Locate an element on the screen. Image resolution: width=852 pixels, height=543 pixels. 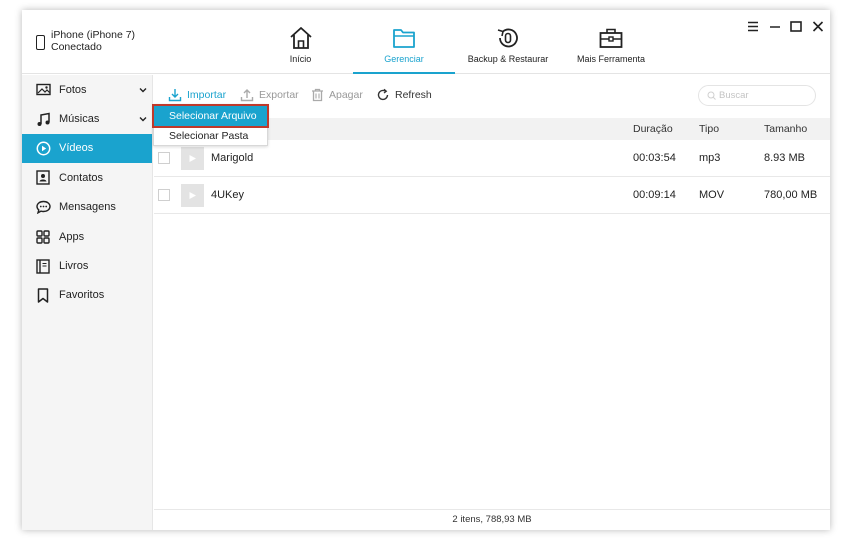
upload-icon is located at coordinates (247, 95).